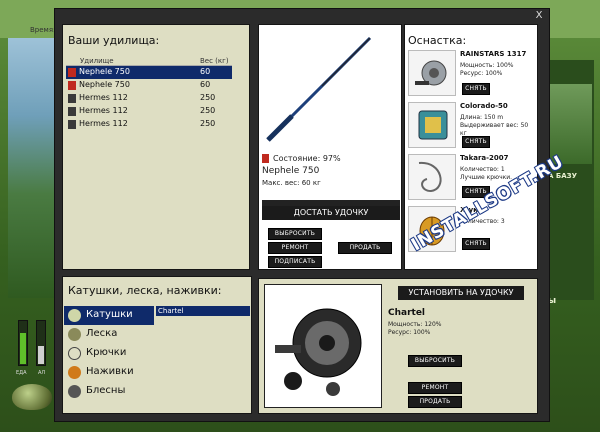  What do you see at coordinates (149, 61) in the screenshot?
I see `rods-table-header: Удилище Вес (кг)` at bounding box center [149, 61].